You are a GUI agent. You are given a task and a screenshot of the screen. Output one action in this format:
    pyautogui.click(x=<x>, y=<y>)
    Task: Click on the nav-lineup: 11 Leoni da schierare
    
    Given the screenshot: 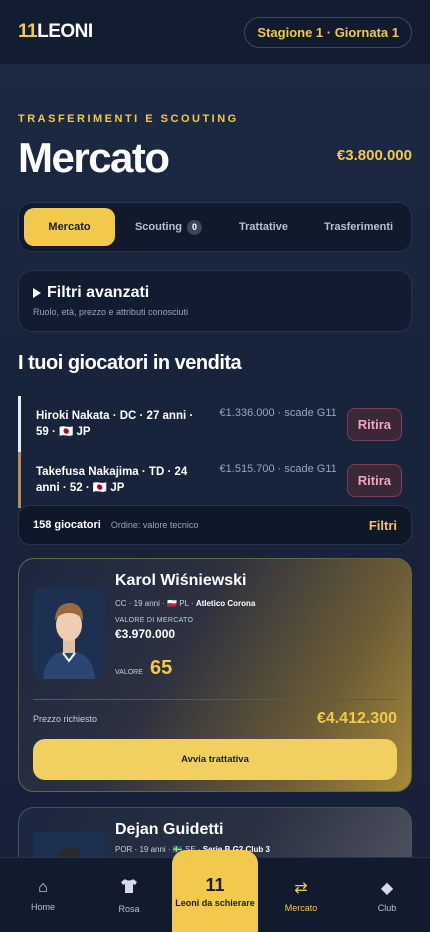 What is the action you would take?
    pyautogui.click(x=215, y=891)
    